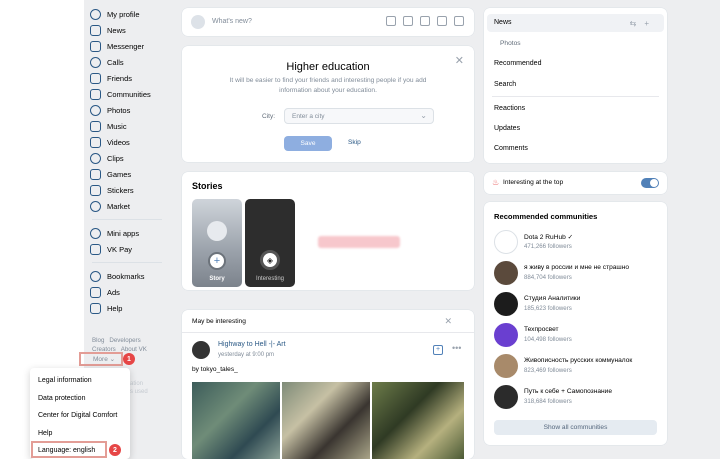 The height and width of the screenshot is (459, 720). I want to click on sidebar-item-label: Friends, so click(120, 78).